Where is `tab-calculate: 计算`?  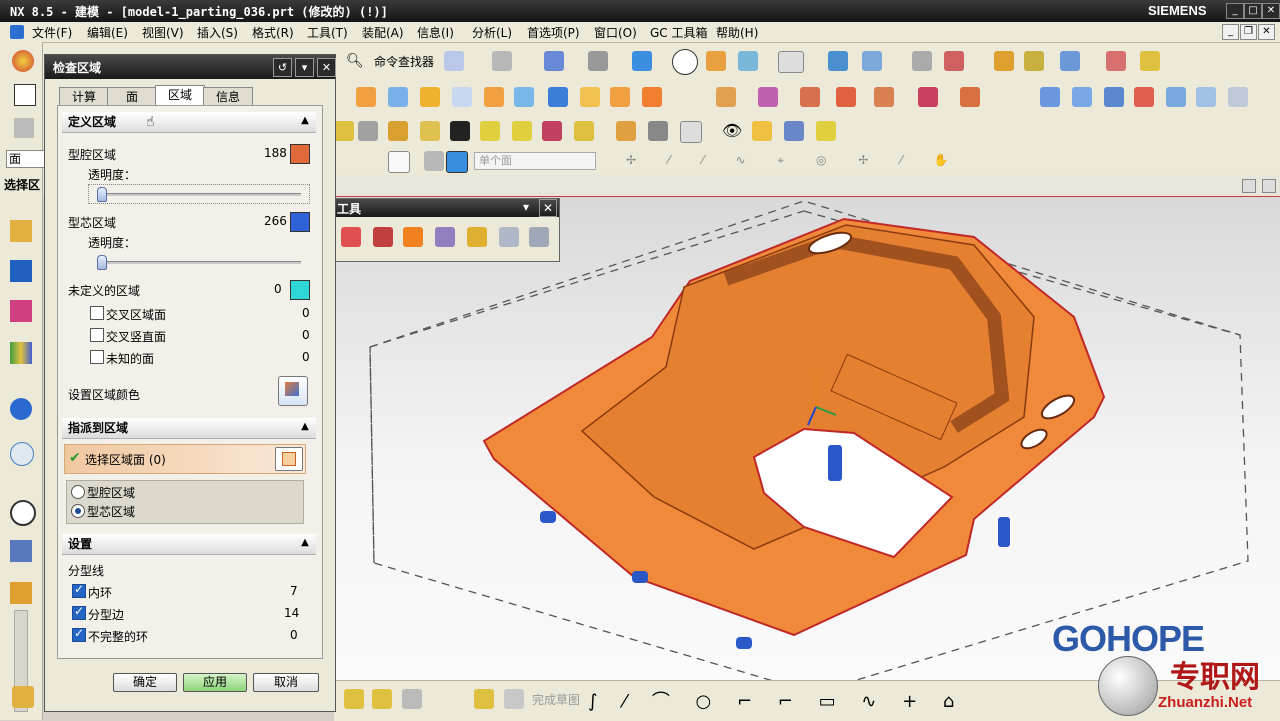 tab-calculate: 计算 is located at coordinates (84, 96).